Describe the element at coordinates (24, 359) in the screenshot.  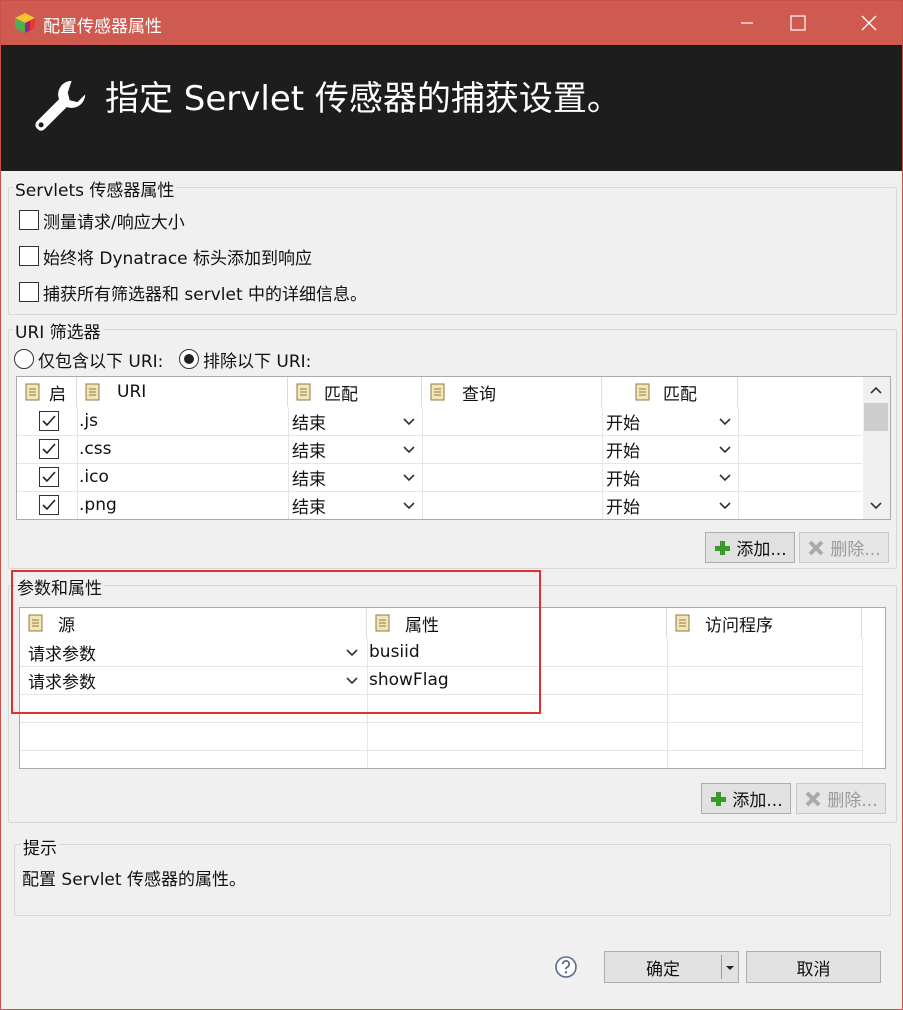
I see `include-uri-radio` at that location.